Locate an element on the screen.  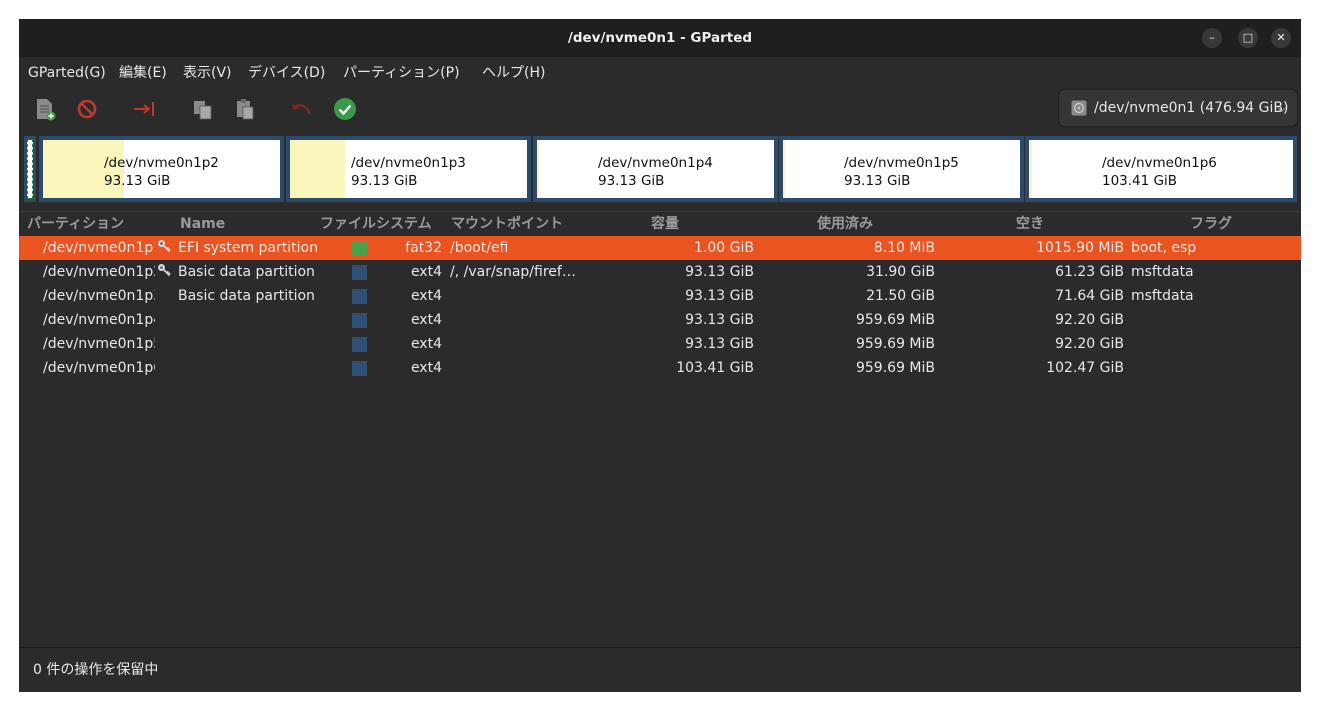
row-partition: /dev/nvme0n1p2 is located at coordinates (99, 272).